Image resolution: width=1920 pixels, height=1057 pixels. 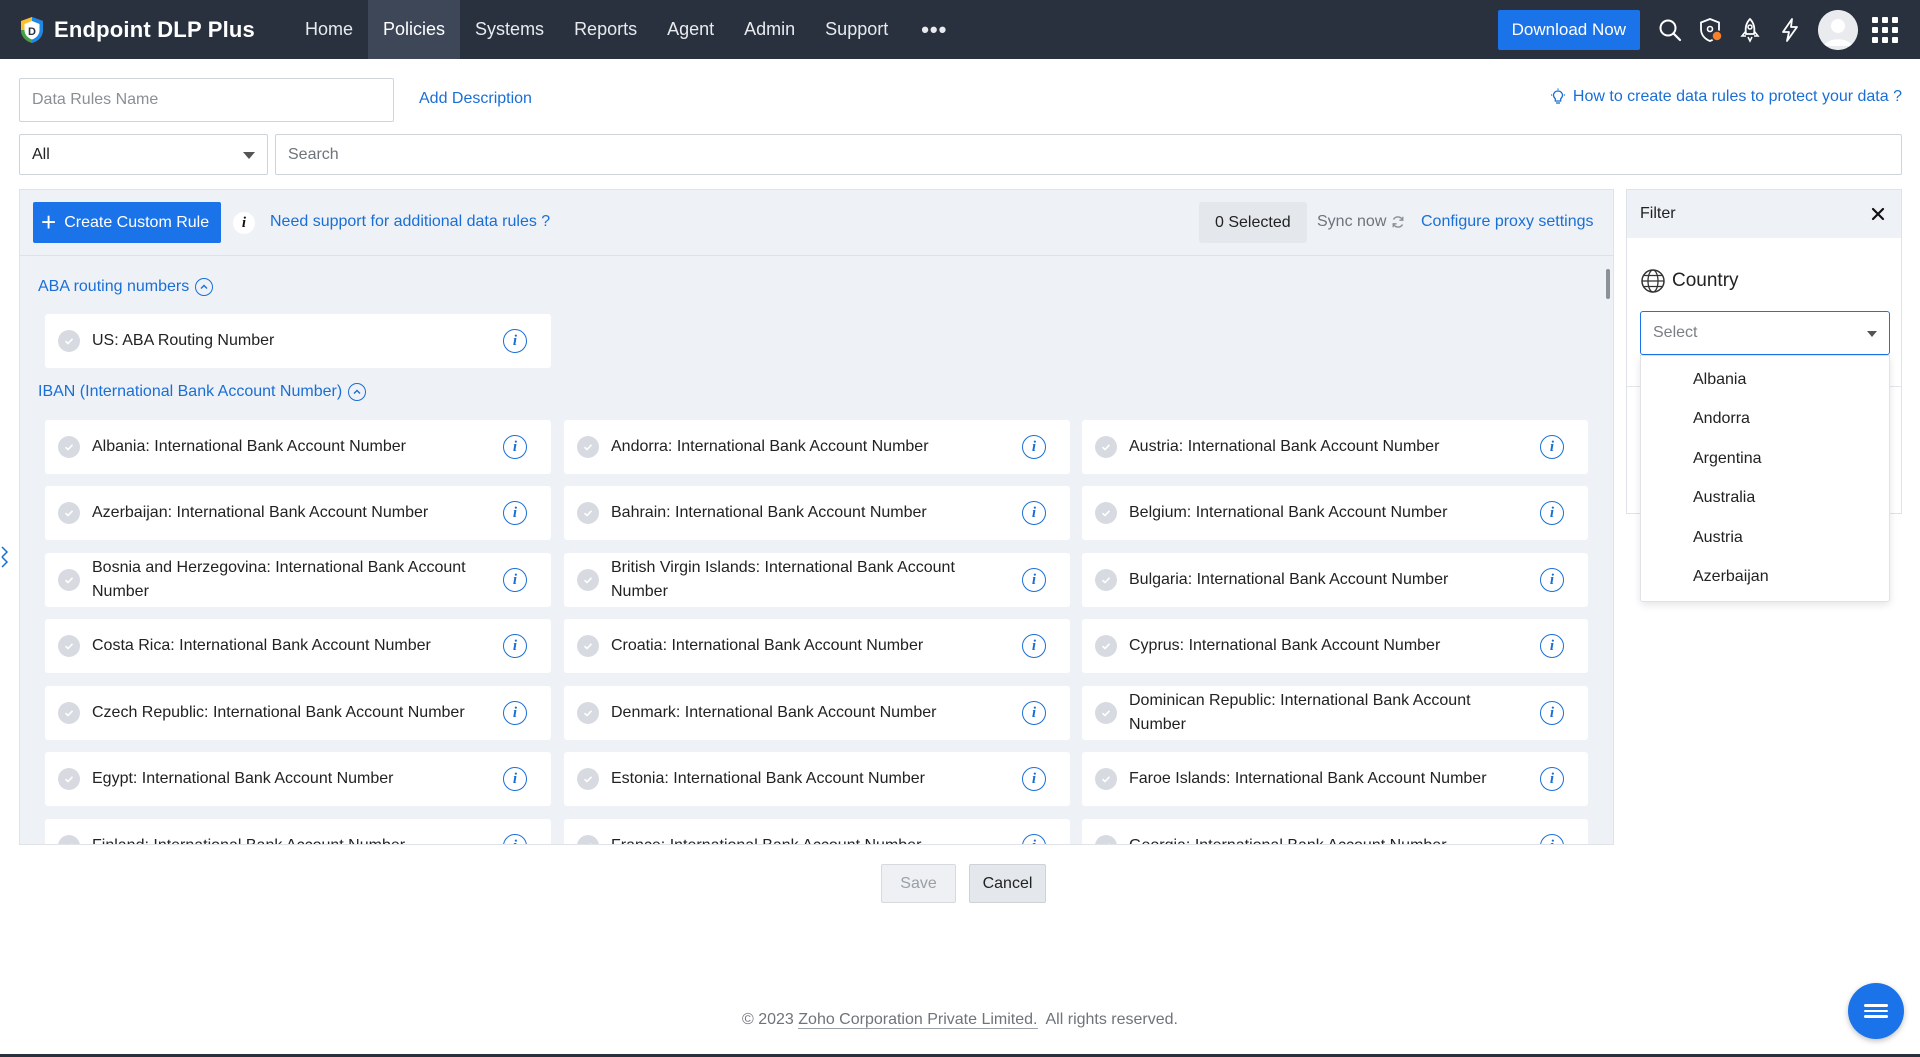 What do you see at coordinates (1719, 380) in the screenshot?
I see `dropdown-option: Albania` at bounding box center [1719, 380].